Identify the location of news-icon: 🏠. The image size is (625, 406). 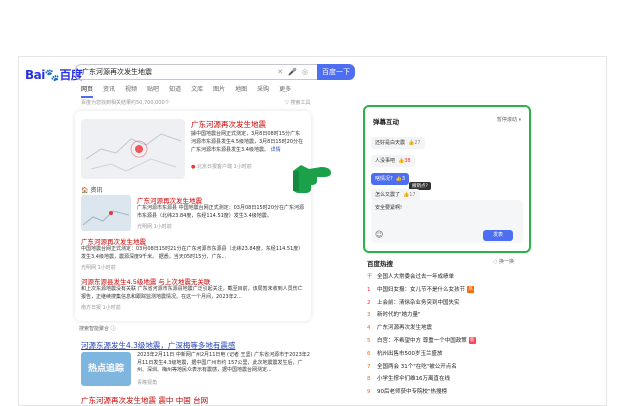
(85, 190).